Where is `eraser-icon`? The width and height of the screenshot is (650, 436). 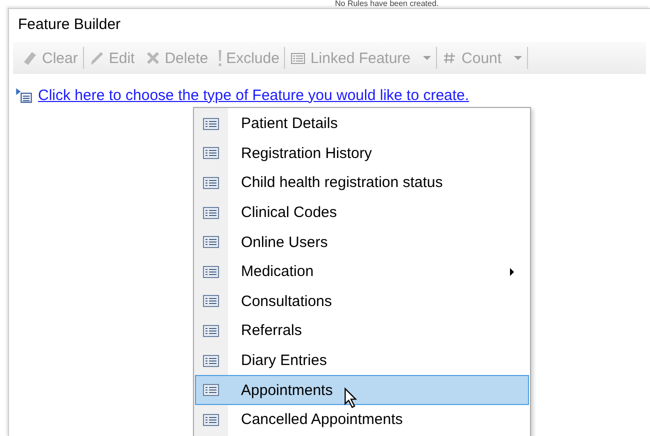
eraser-icon is located at coordinates (30, 58).